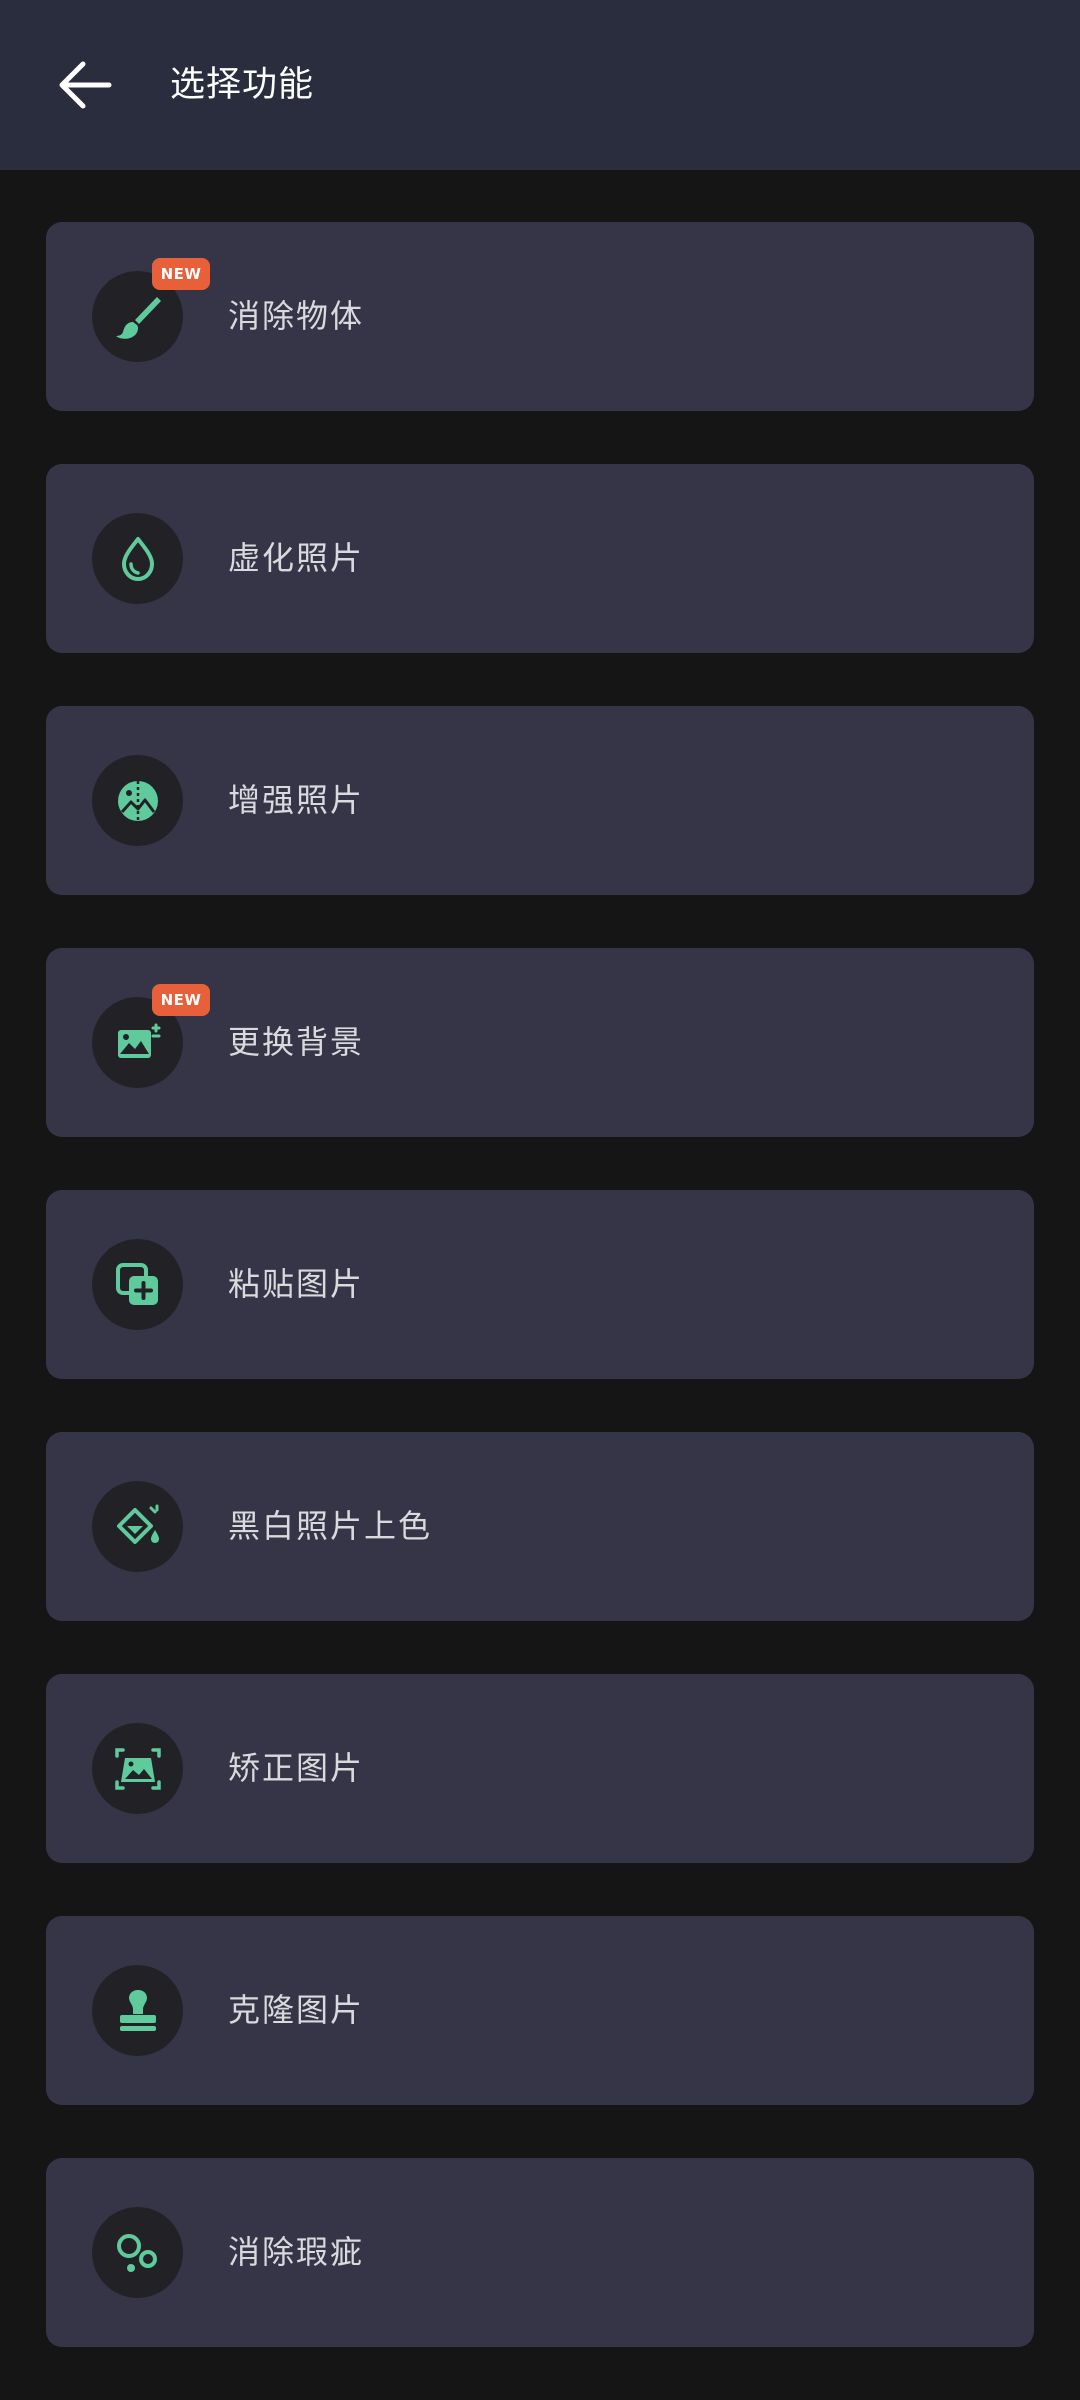  Describe the element at coordinates (540, 316) in the screenshot. I see `feature-card-remove-object: NEW 消除物体` at that location.